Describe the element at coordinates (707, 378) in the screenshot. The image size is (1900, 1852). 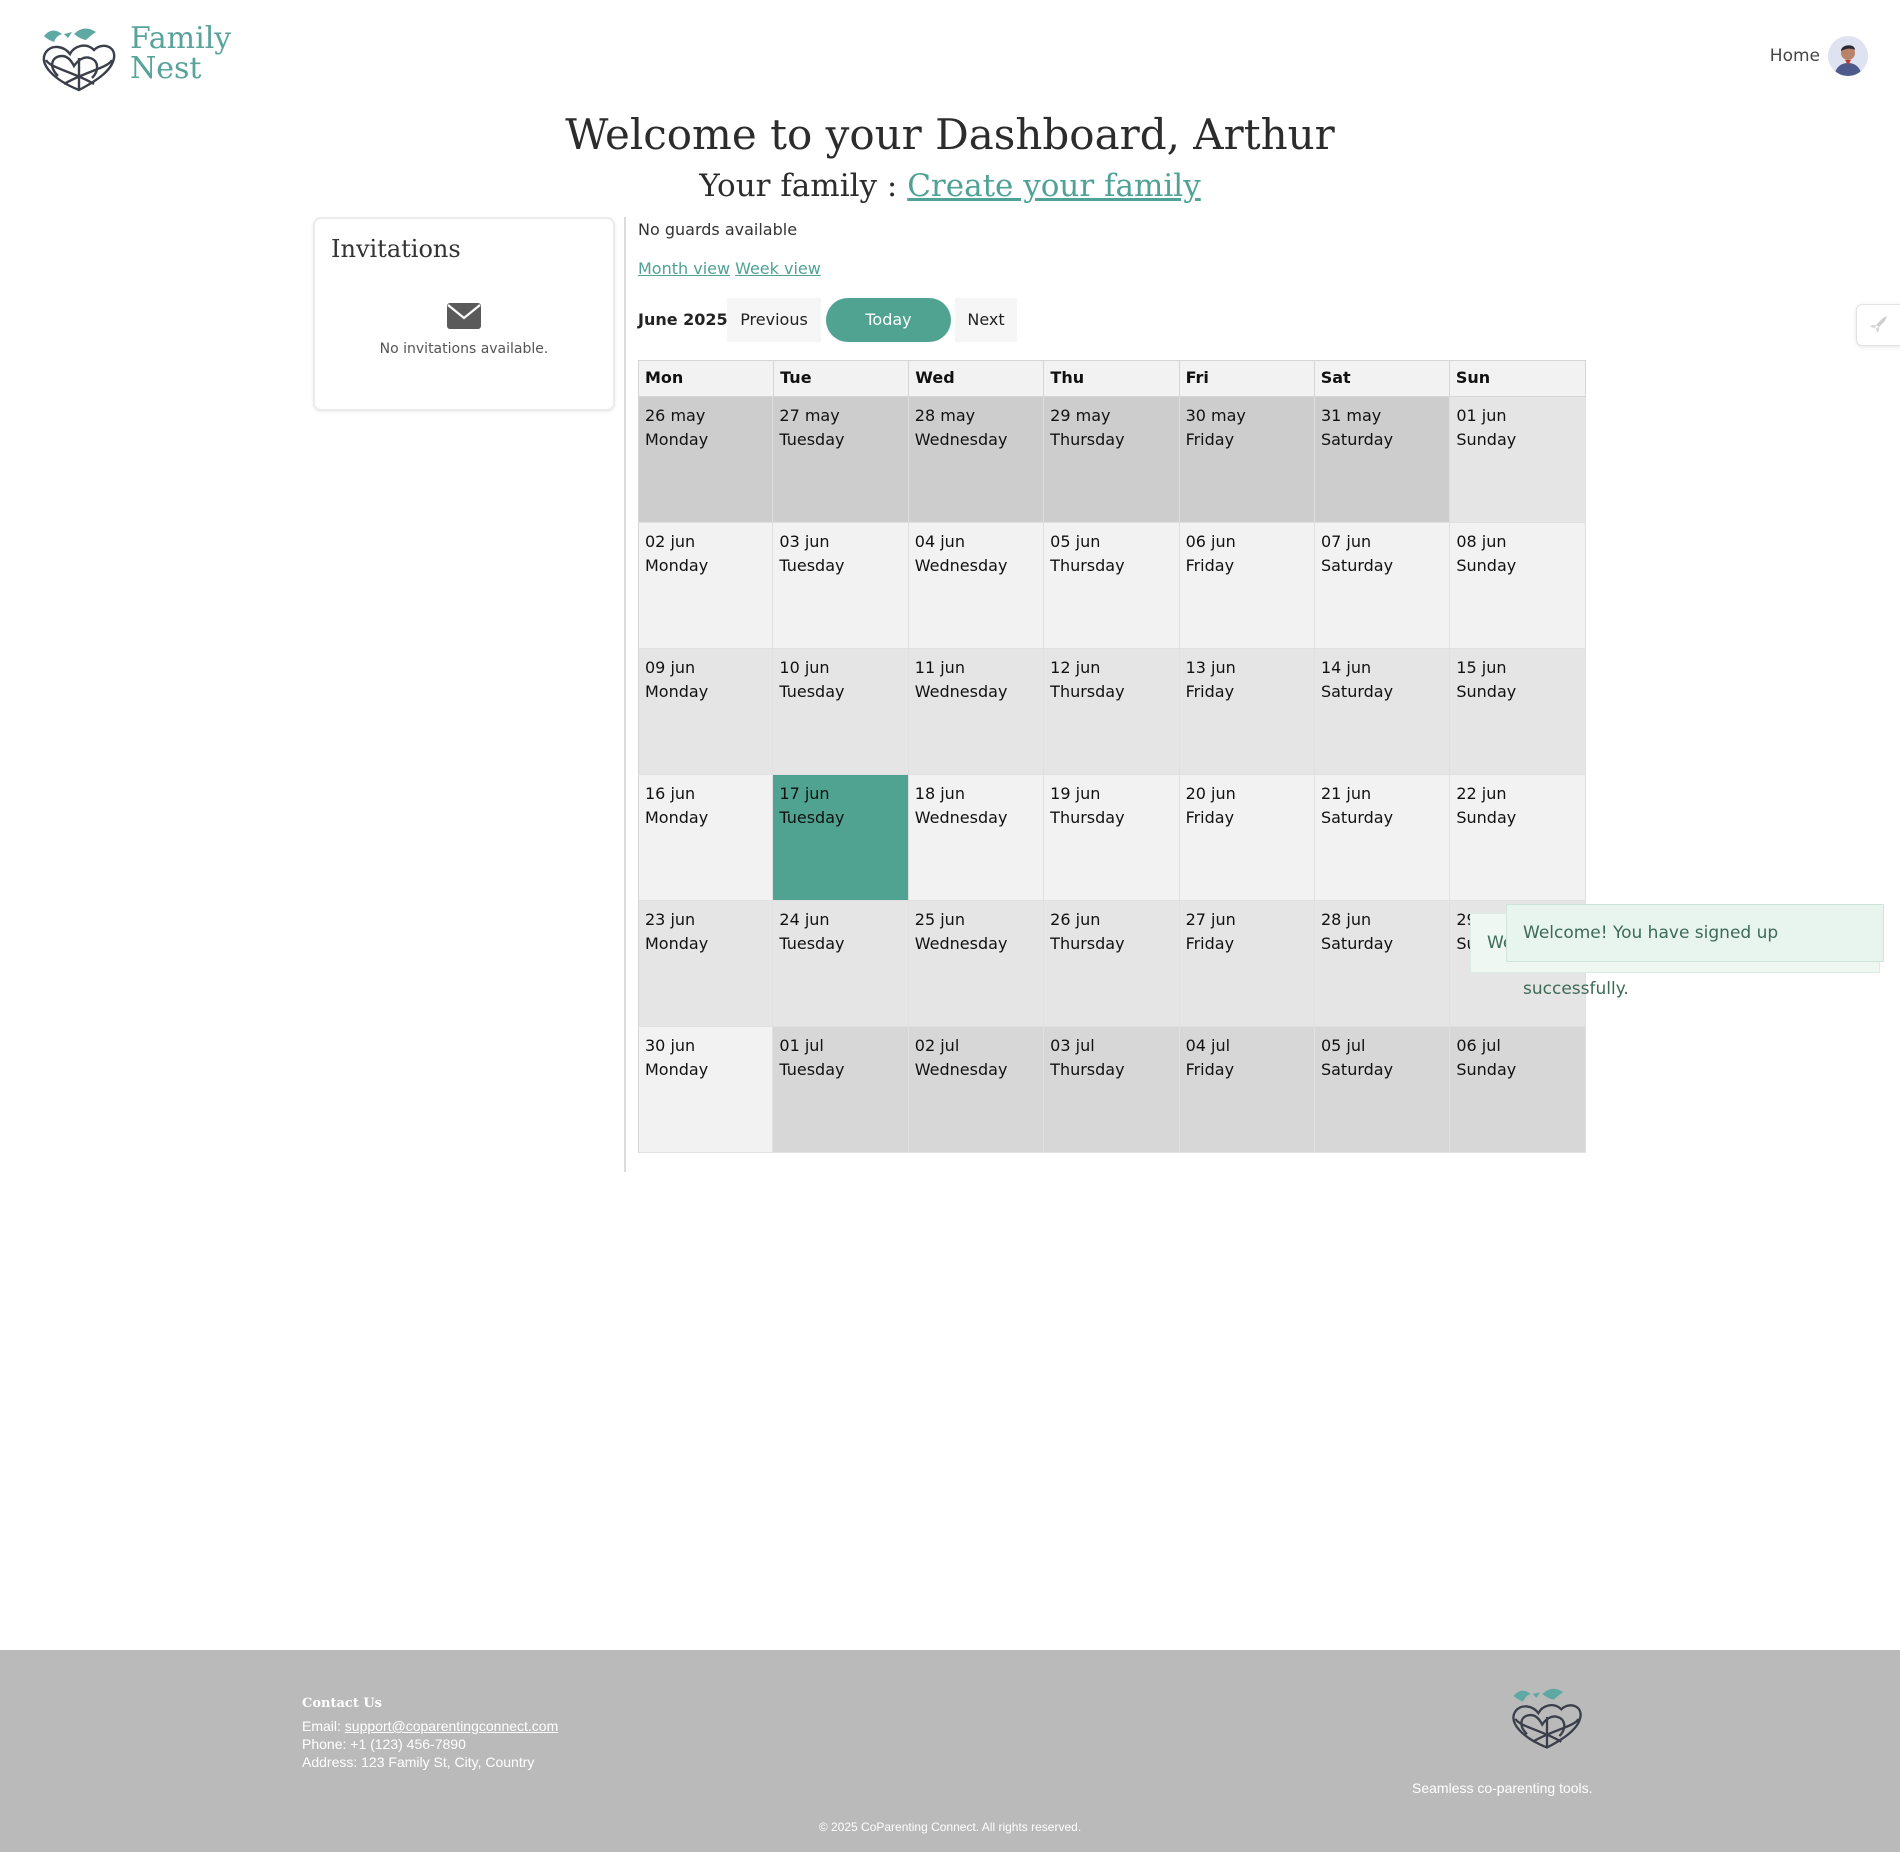
I see `calendar-header-cell: Mon` at that location.